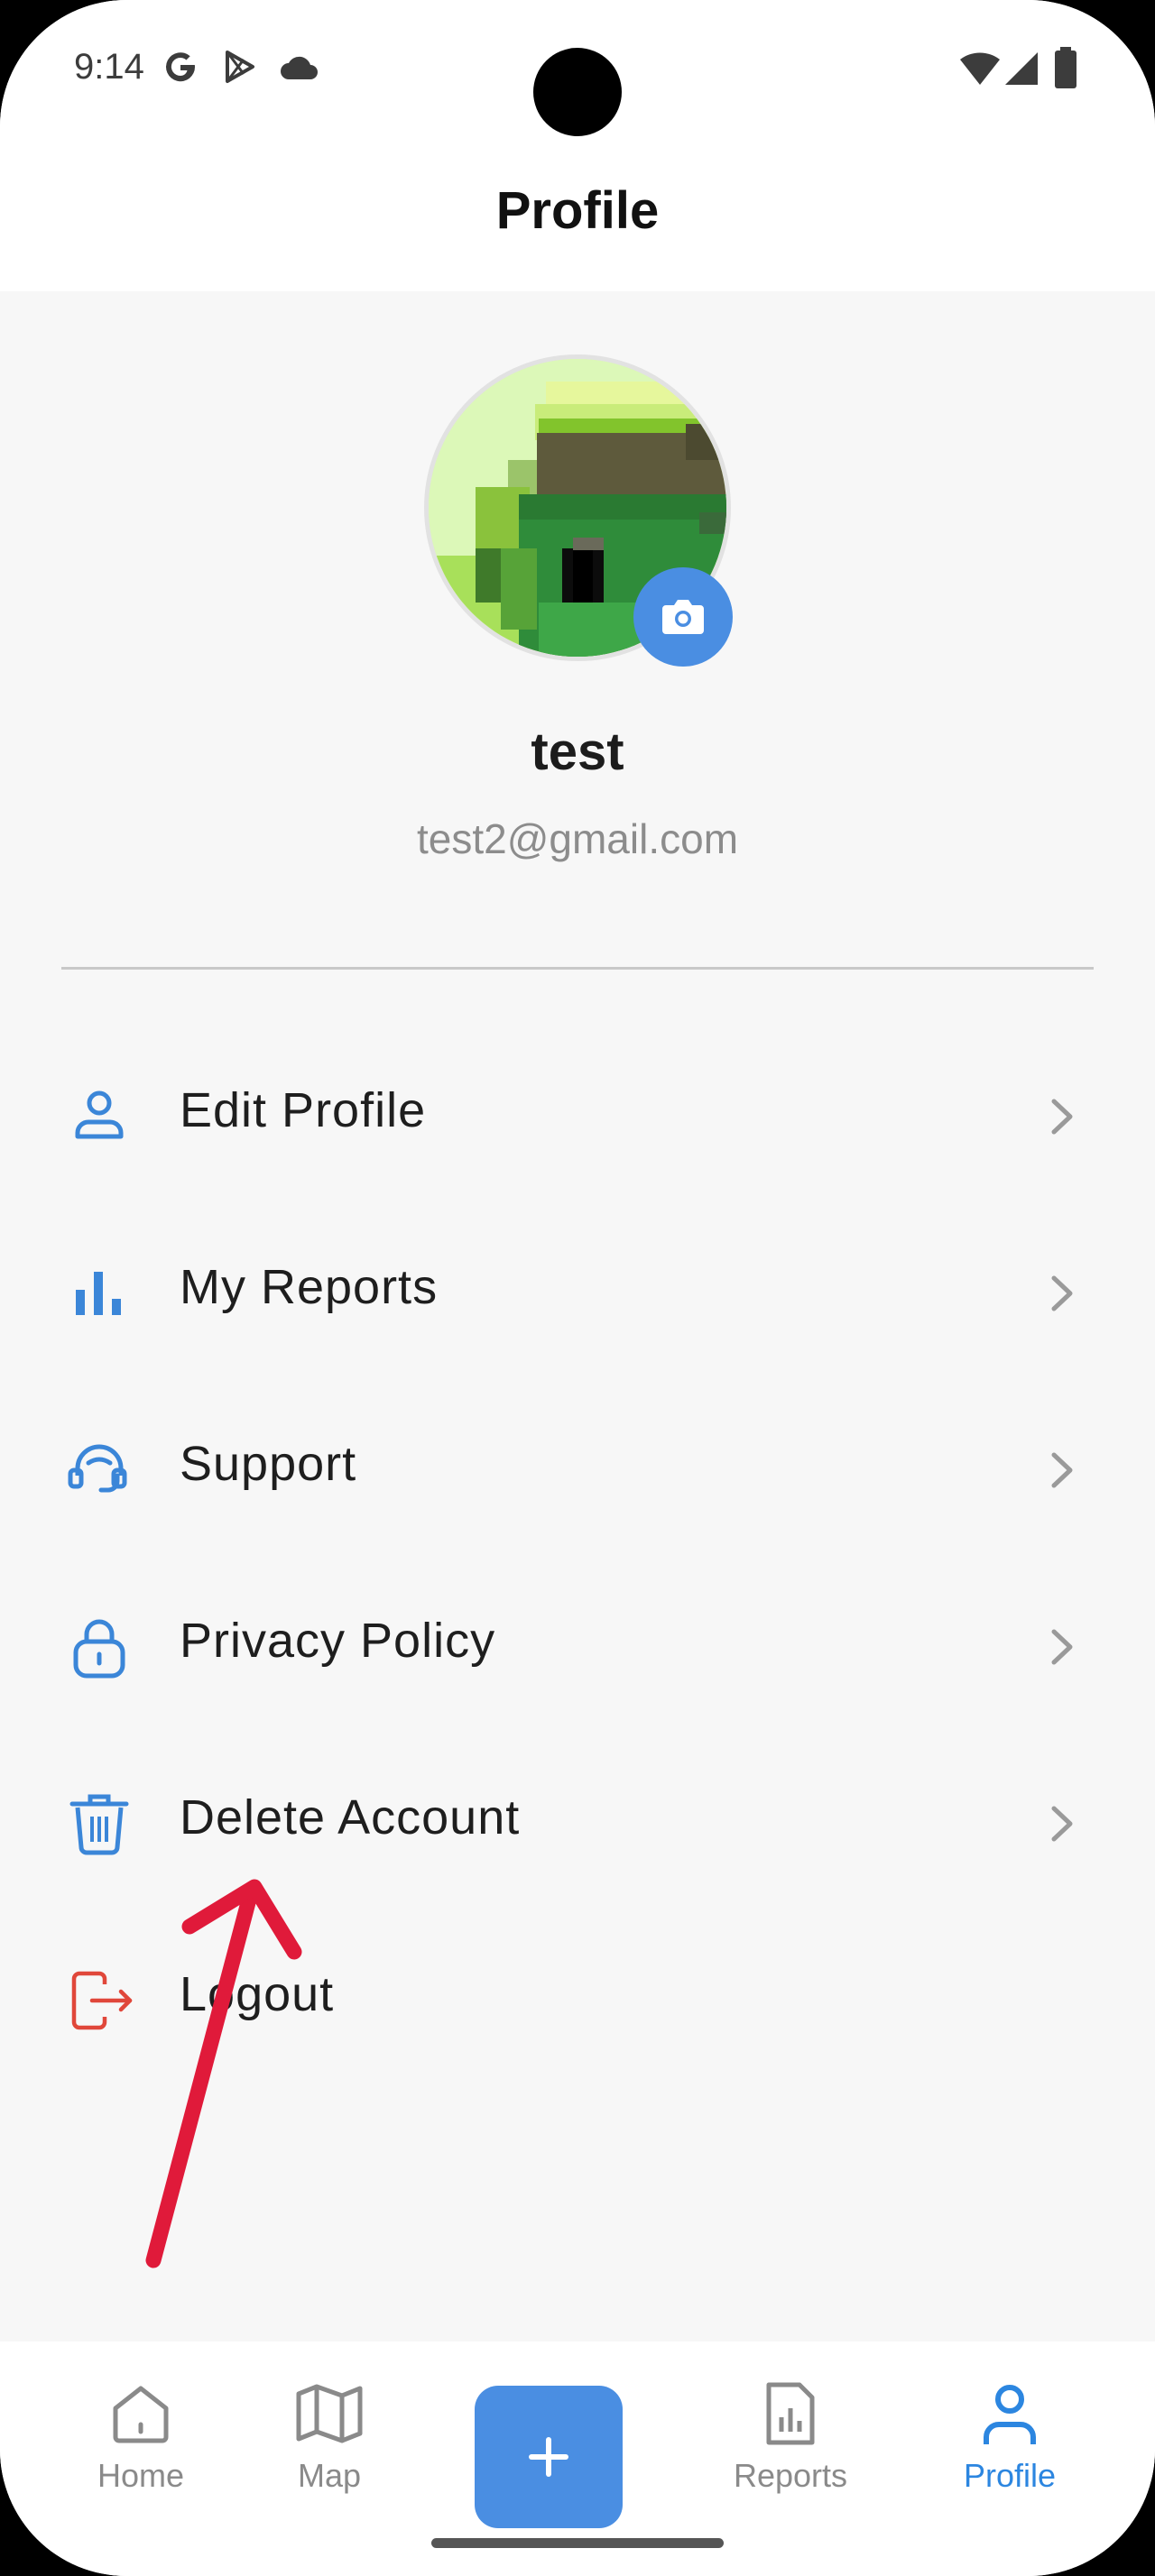 This screenshot has height=2576, width=1155. I want to click on menu-item-delete-account: Delete Account, so click(577, 1816).